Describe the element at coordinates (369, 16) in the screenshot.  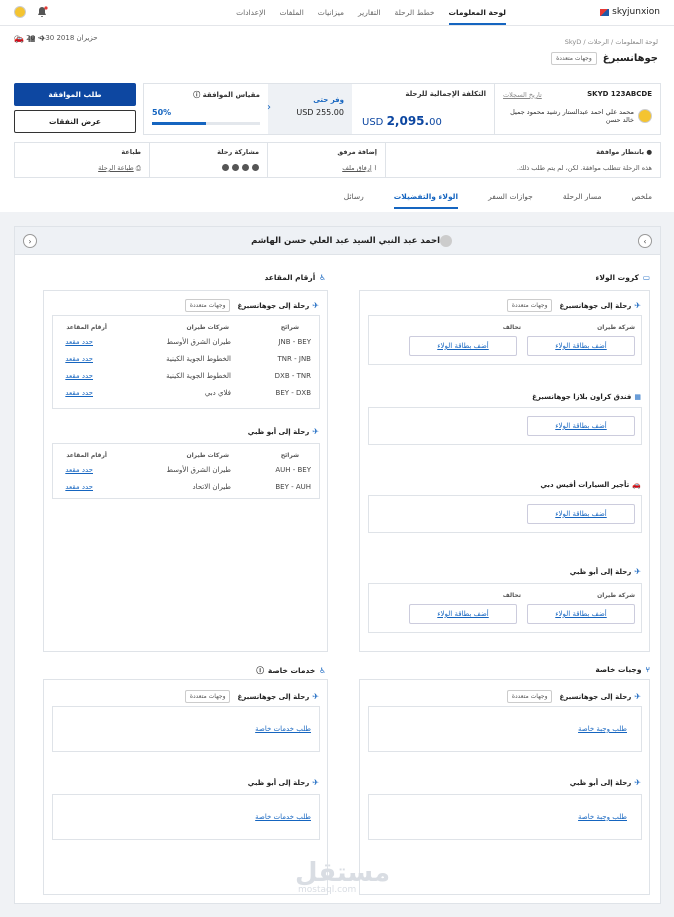
I see `nav-reports: التقارير` at that location.